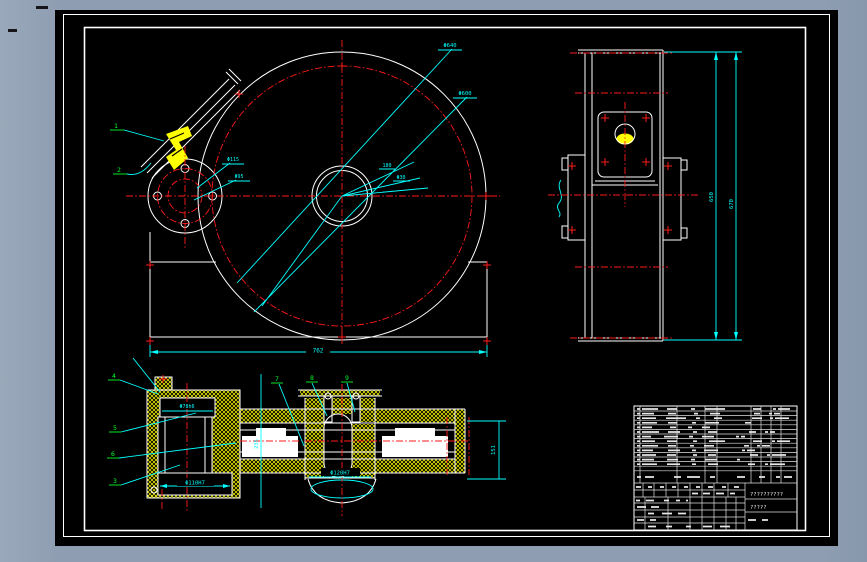 This screenshot has height=562, width=867. What do you see at coordinates (715, 468) in the screenshot?
I see `title-block: ?????????? ?????` at bounding box center [715, 468].